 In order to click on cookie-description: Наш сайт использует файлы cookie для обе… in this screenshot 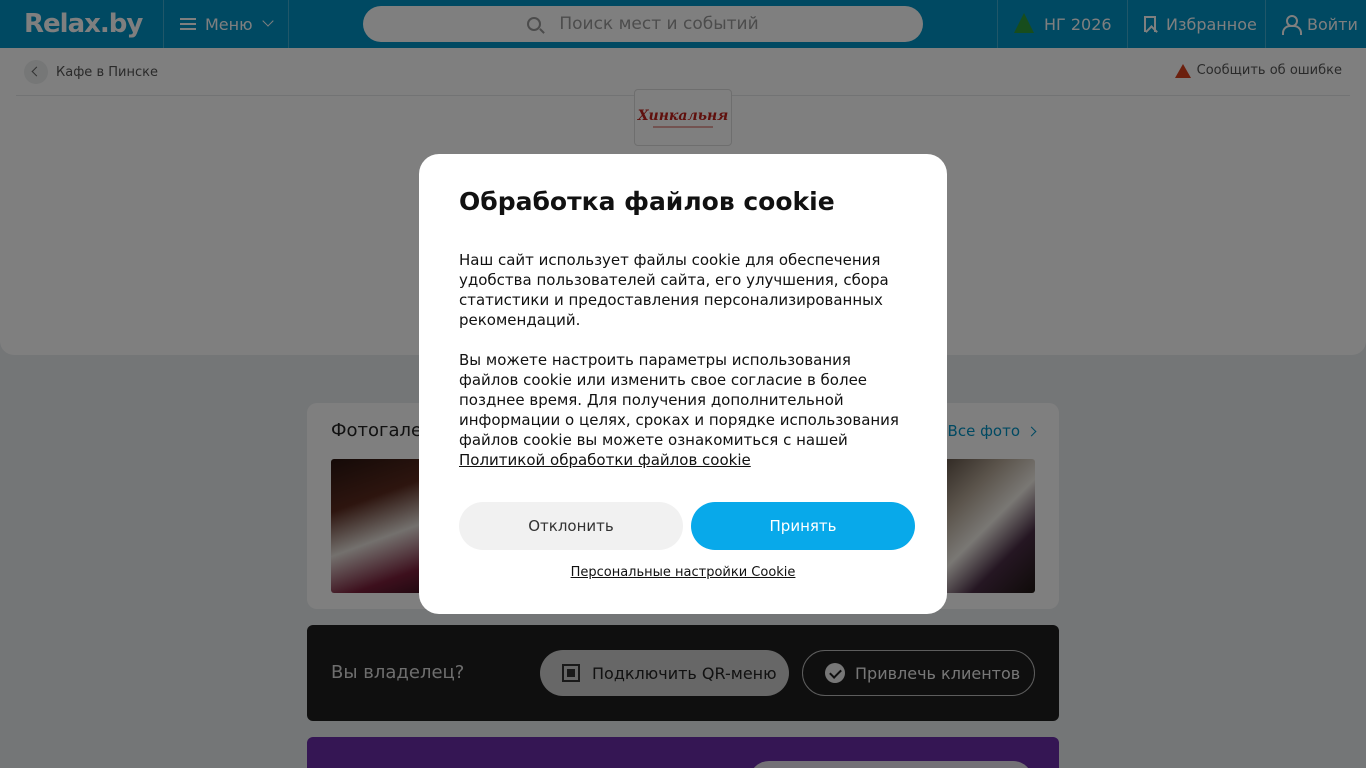, I will do `click(674, 290)`.